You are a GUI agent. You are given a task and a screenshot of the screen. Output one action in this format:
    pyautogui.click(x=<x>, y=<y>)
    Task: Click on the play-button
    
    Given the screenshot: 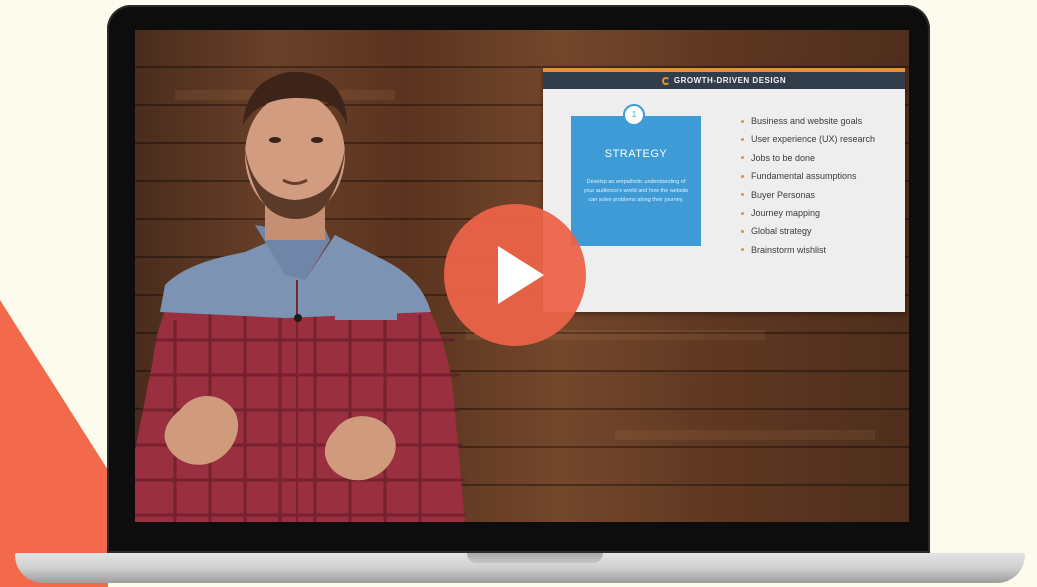 What is the action you would take?
    pyautogui.click(x=515, y=275)
    